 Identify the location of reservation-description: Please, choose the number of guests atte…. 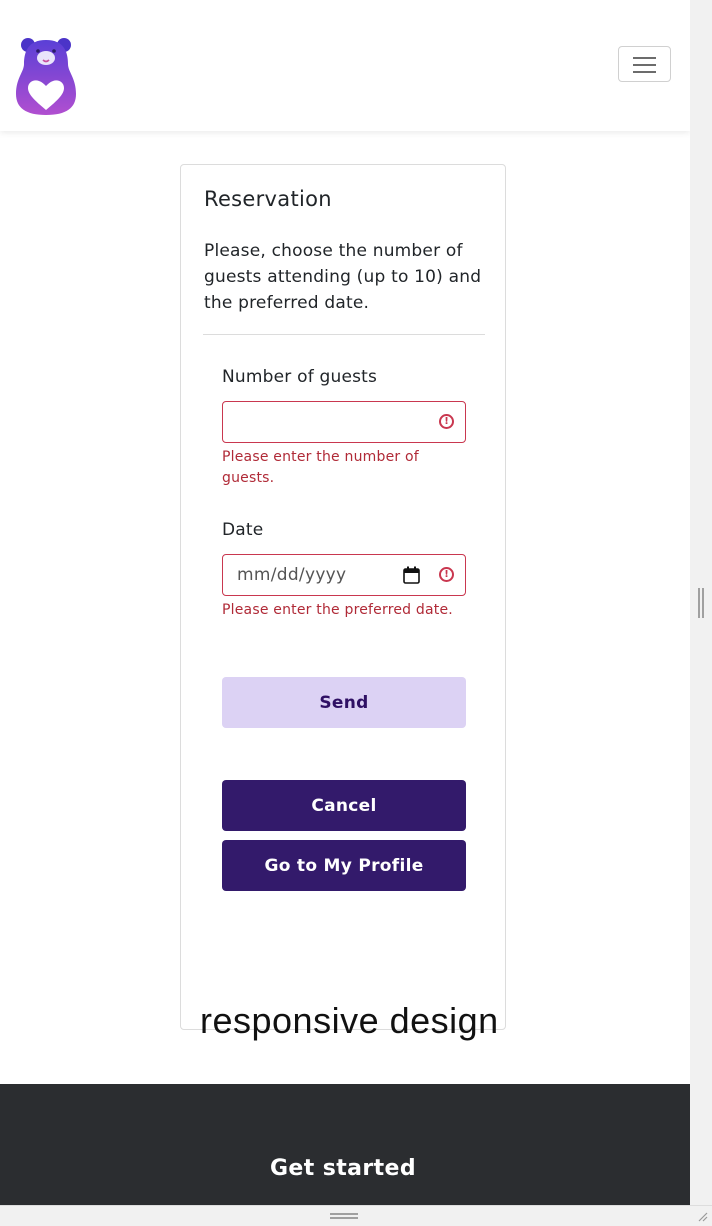
(343, 277).